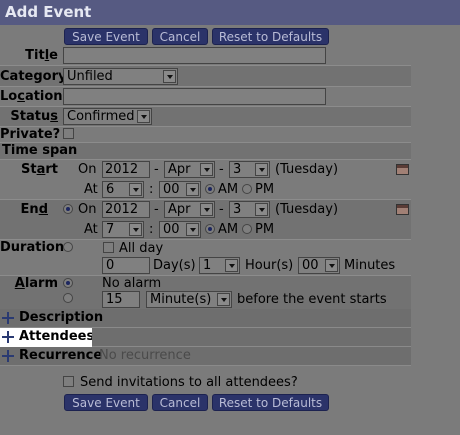 This screenshot has width=460, height=435. What do you see at coordinates (123, 229) in the screenshot?
I see `end-hour-select: 7` at bounding box center [123, 229].